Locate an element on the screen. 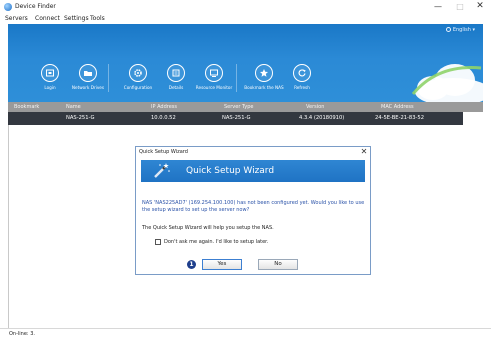 The height and width of the screenshot is (338, 491). dialog-banner: Quick Setup Wizard is located at coordinates (253, 171).